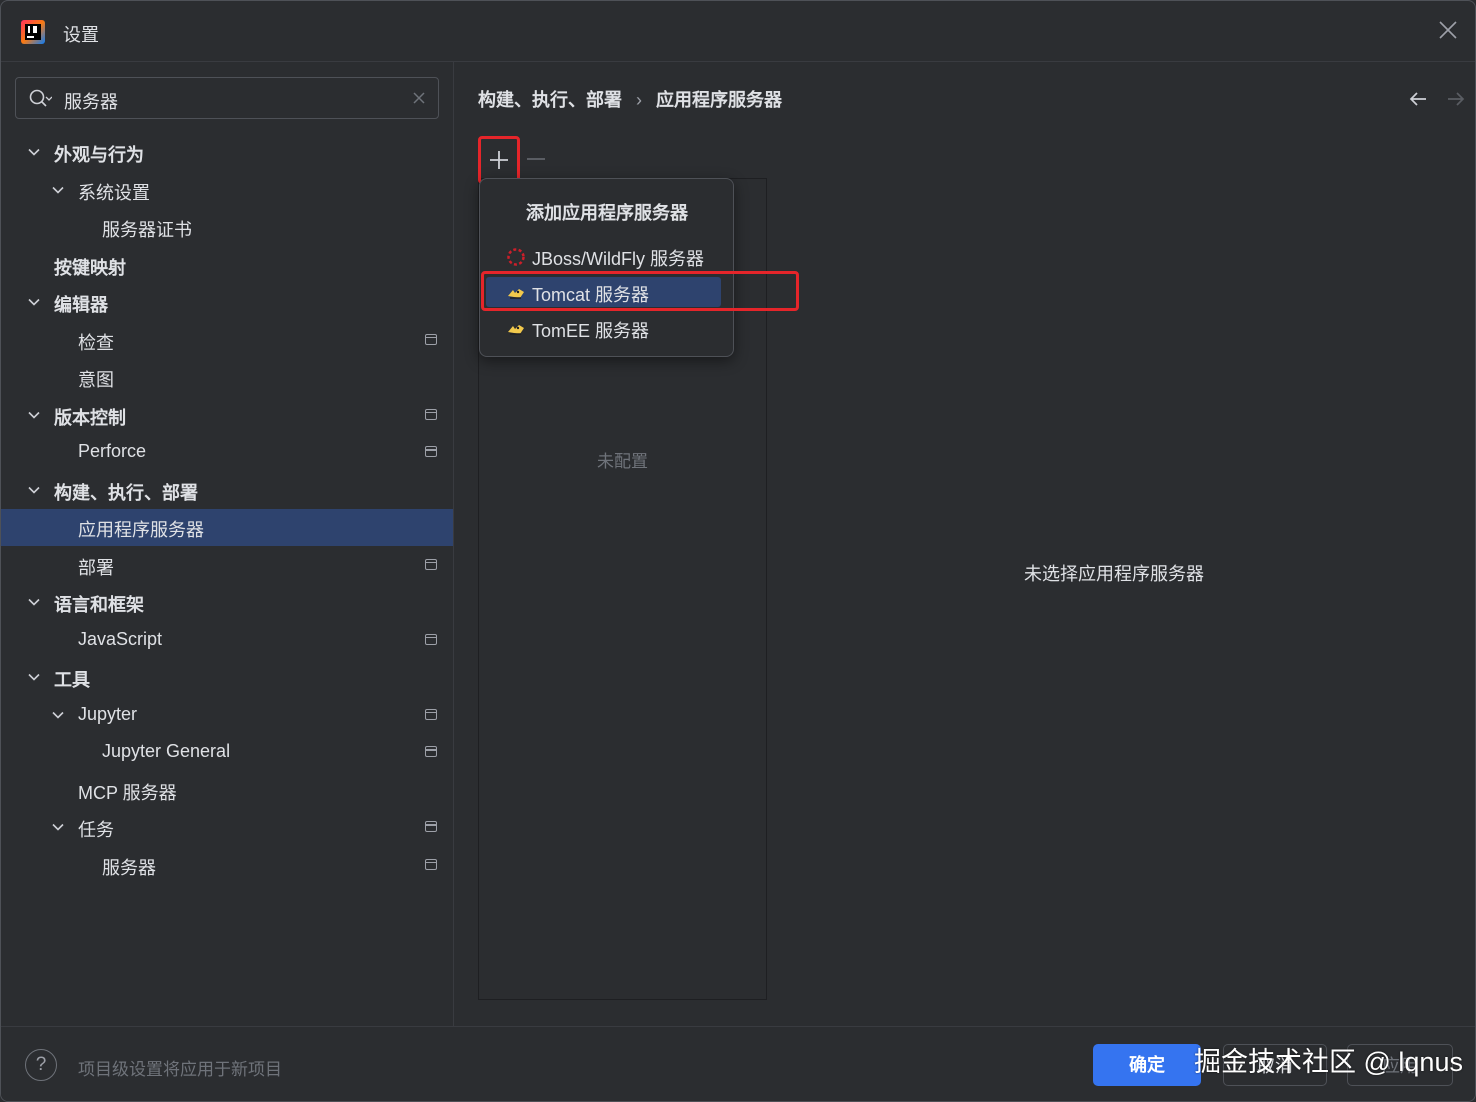  What do you see at coordinates (607, 213) in the screenshot?
I see `popup-title: 添加应用程序服务器` at bounding box center [607, 213].